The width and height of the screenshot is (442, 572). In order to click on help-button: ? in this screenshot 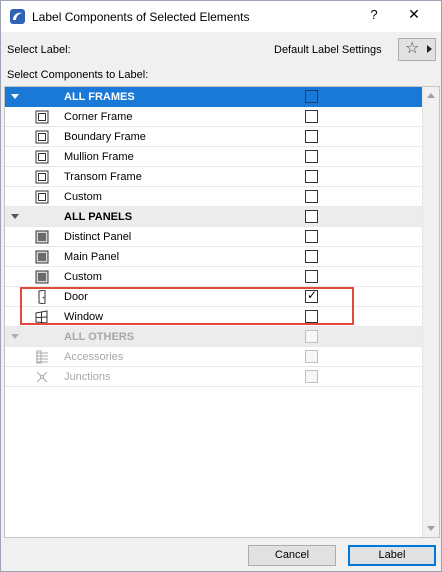, I will do `click(374, 14)`.